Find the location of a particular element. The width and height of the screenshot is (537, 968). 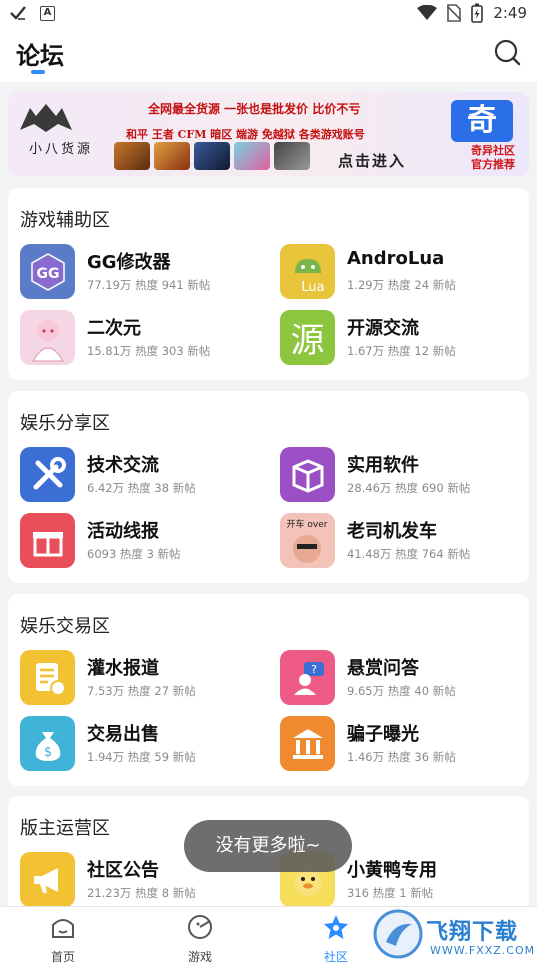

watermark-logo-icon is located at coordinates (398, 934).